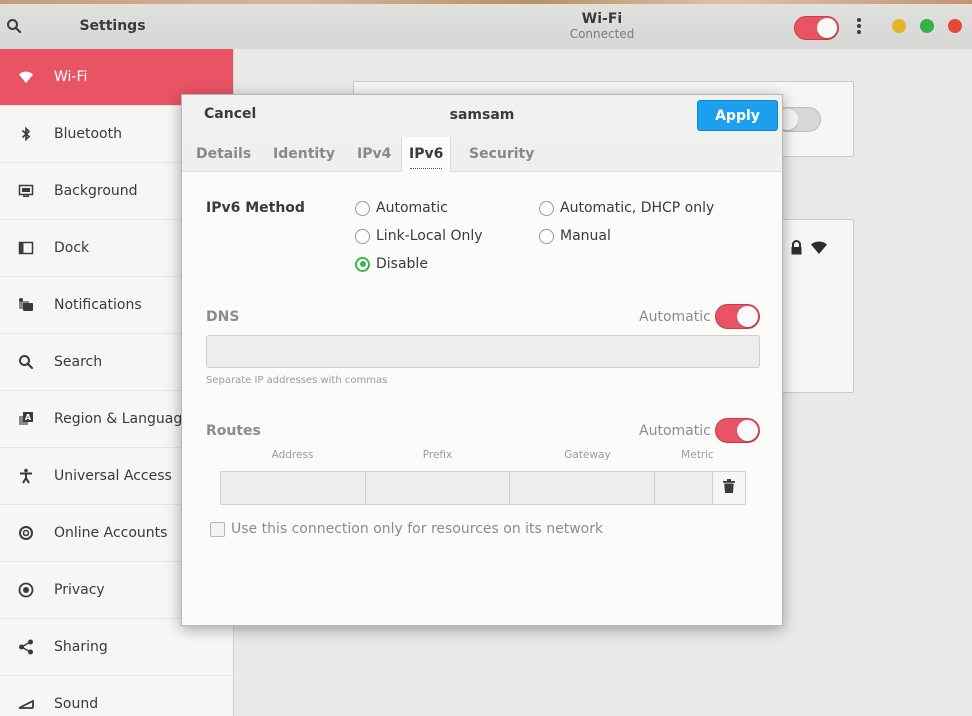  What do you see at coordinates (816, 28) in the screenshot?
I see `wifi-toggle-switch` at bounding box center [816, 28].